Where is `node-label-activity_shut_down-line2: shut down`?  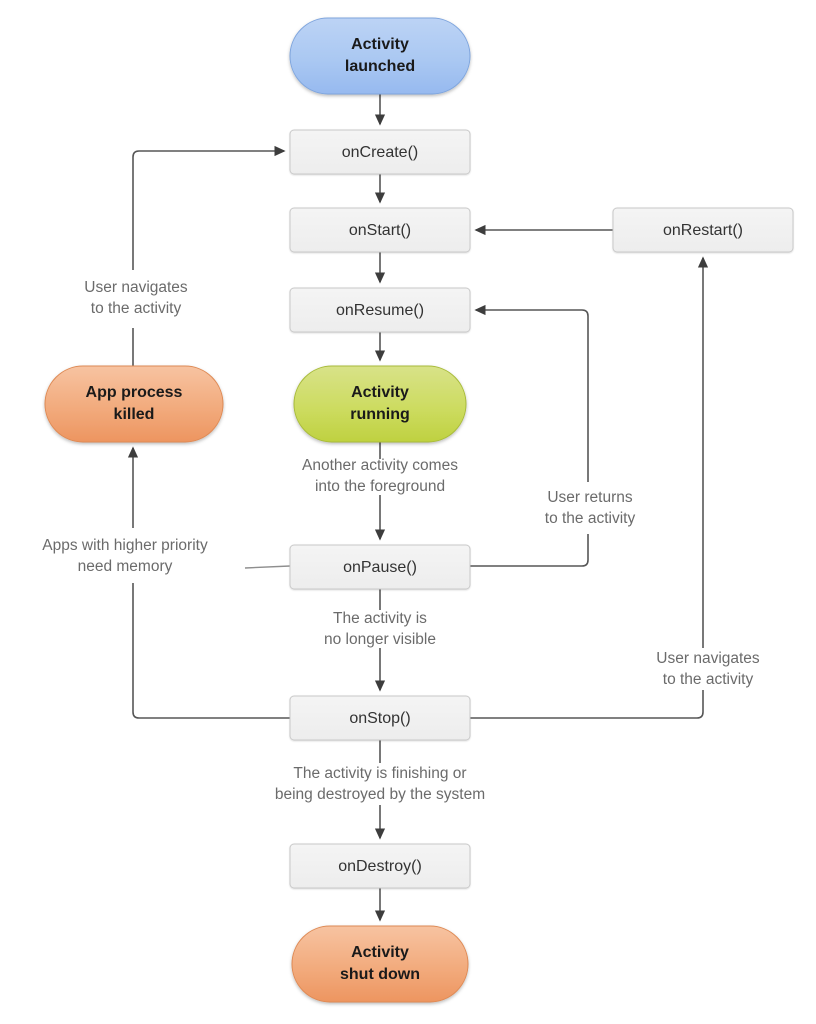
node-label-activity_shut_down-line2: shut down is located at coordinates (380, 974).